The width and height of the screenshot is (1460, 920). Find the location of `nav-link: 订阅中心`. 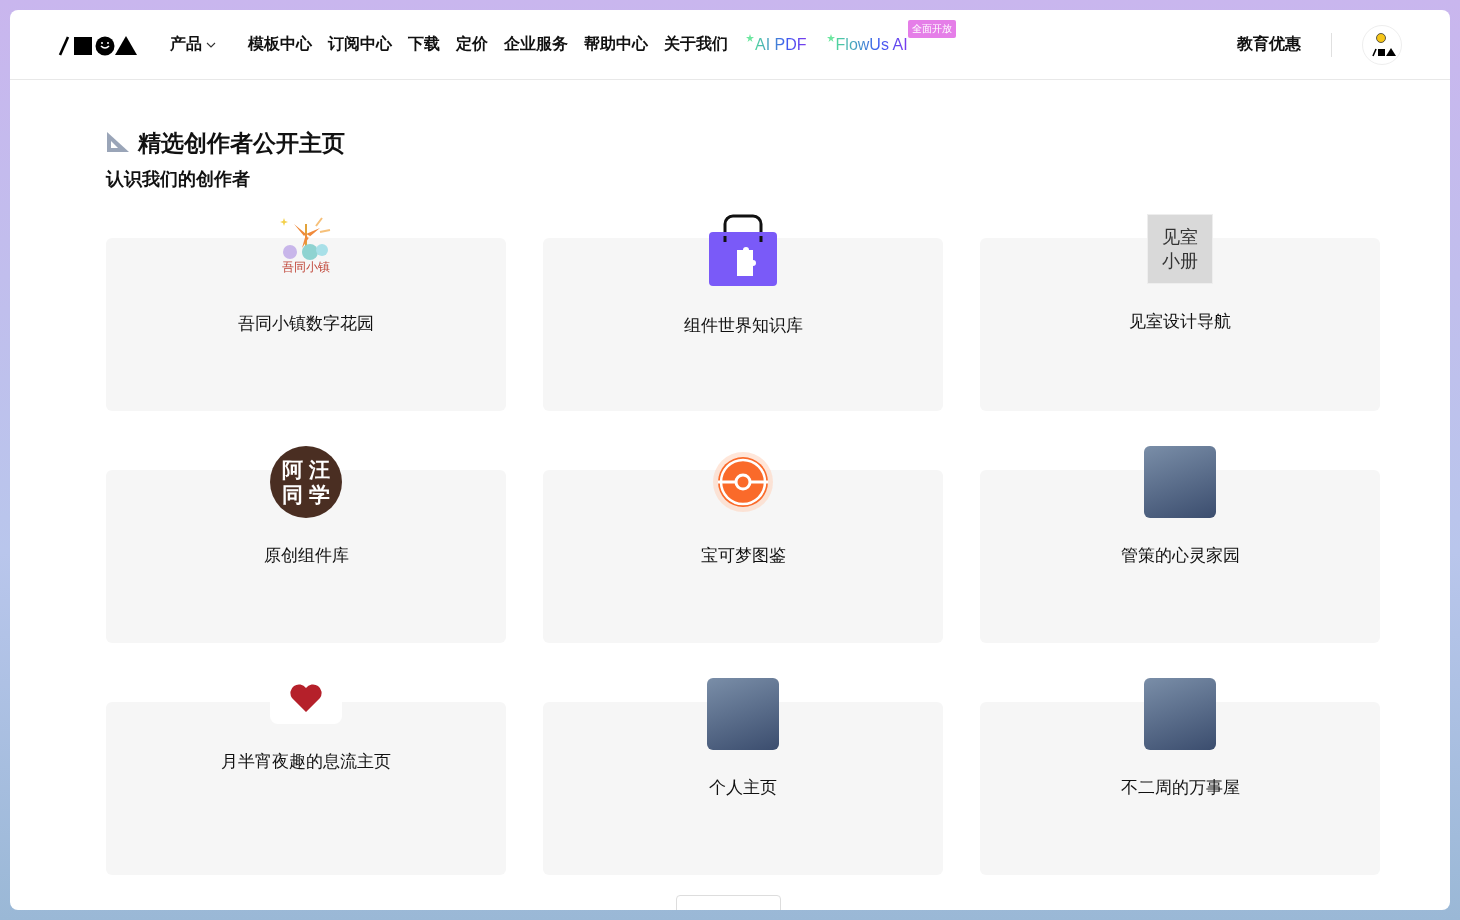

nav-link: 订阅中心 is located at coordinates (360, 44).